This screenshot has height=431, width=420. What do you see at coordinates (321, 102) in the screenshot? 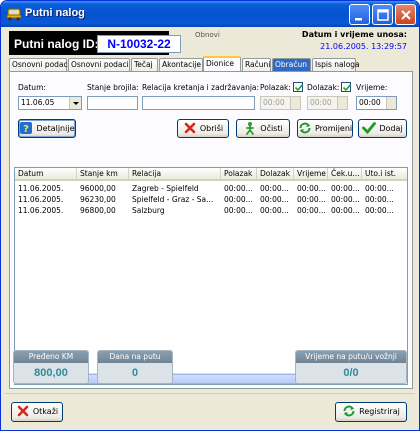
I see `dolazak-time-value: 00:00` at bounding box center [321, 102].